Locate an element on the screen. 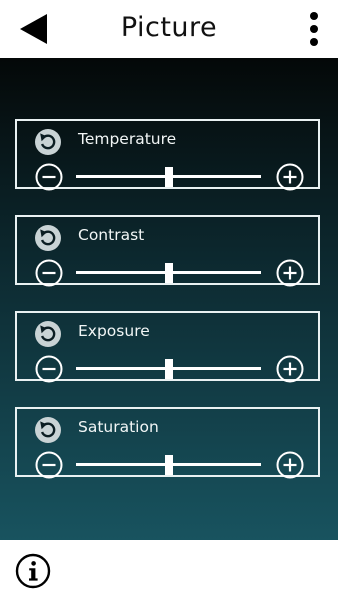 This screenshot has height=600, width=338. temperature-reset-button is located at coordinates (48, 142).